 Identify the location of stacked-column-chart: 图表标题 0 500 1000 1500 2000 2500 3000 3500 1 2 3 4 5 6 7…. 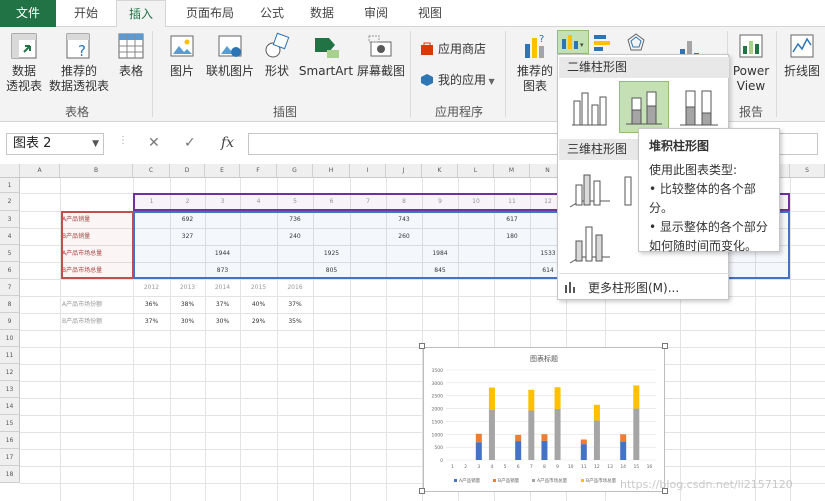
(544, 419).